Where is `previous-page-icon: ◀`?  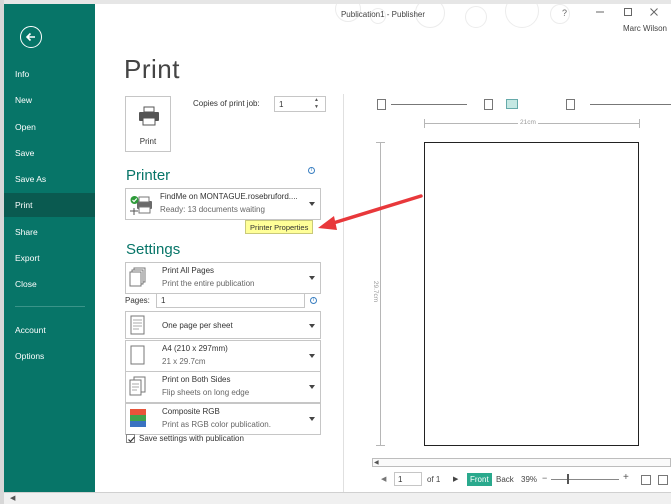
previous-page-icon: ◀ is located at coordinates (383, 479).